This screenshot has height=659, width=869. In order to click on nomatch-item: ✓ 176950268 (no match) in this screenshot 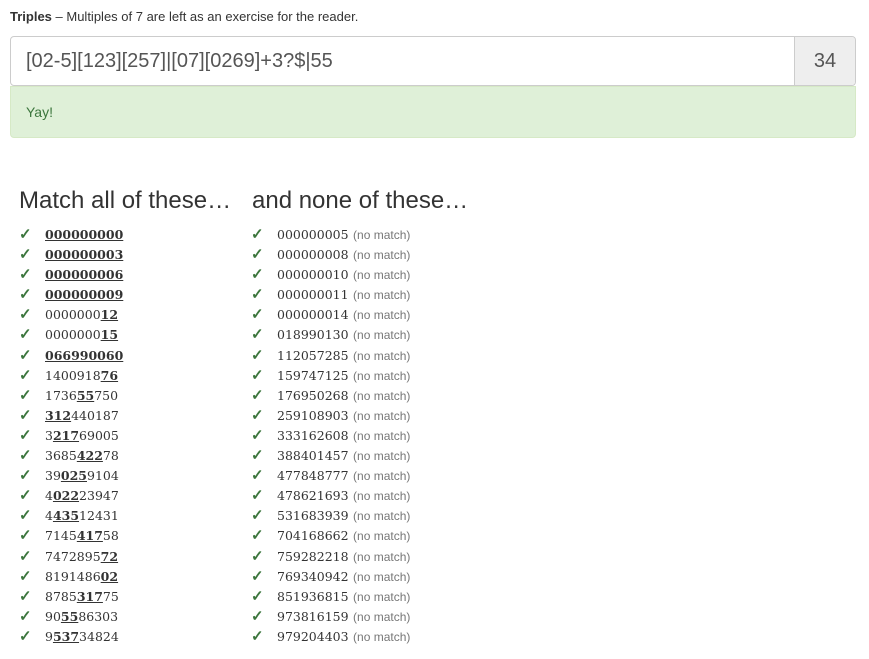, I will do `click(330, 396)`.